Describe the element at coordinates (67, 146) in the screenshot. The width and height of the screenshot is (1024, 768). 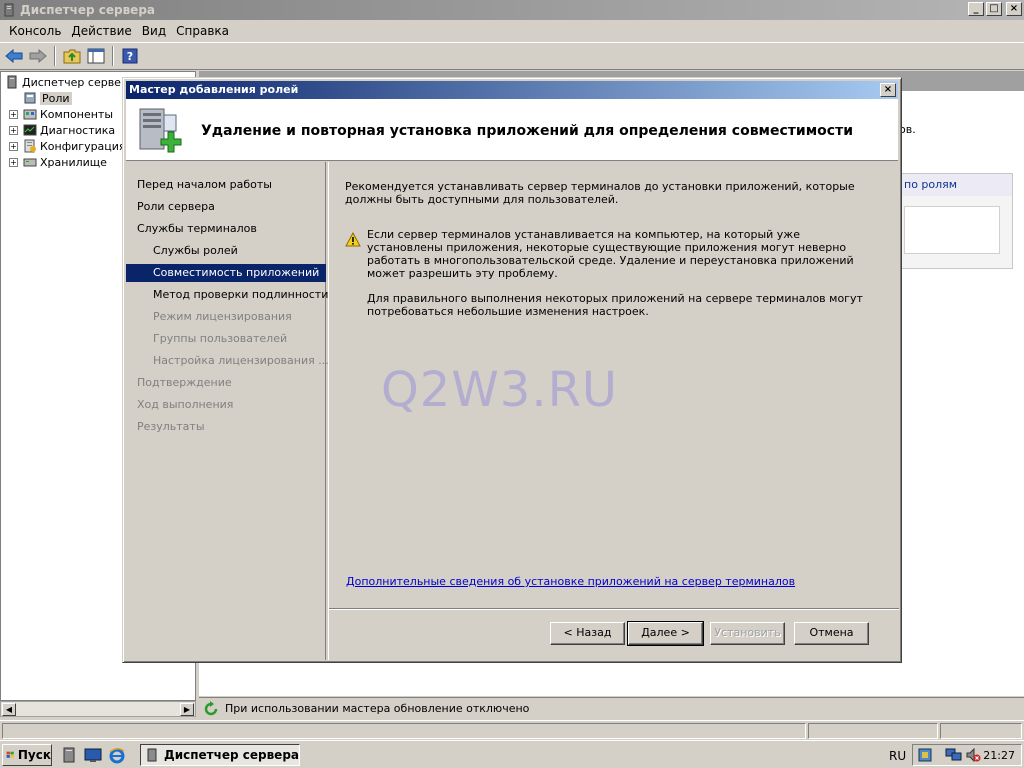
I see `tree-item-configuration: + Конфигурация` at that location.